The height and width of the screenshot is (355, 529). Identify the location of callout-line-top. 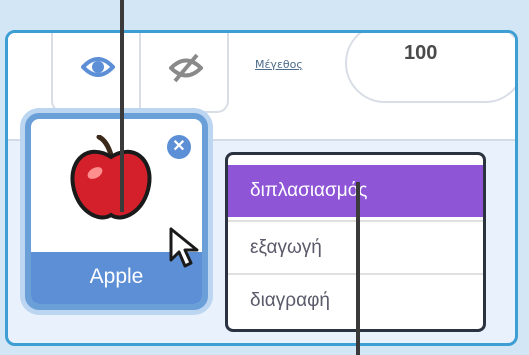
(122, 106).